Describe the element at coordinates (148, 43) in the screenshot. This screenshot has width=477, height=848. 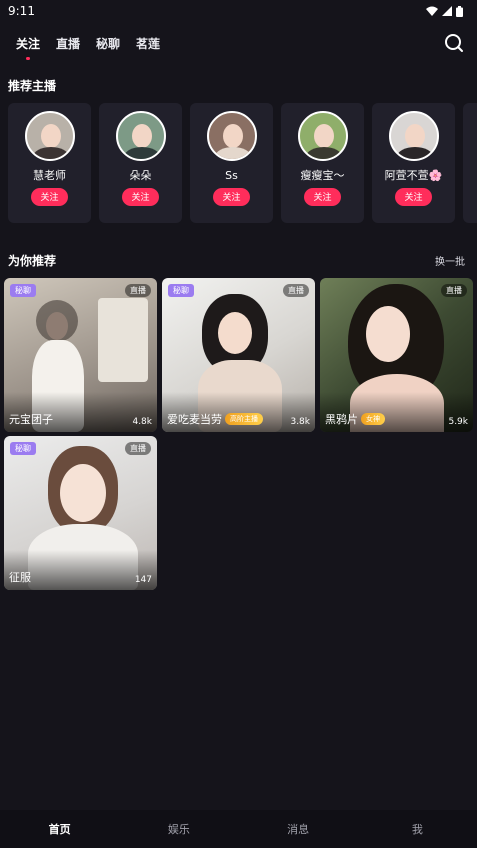
I see `tab-minglian: 茗莲` at that location.